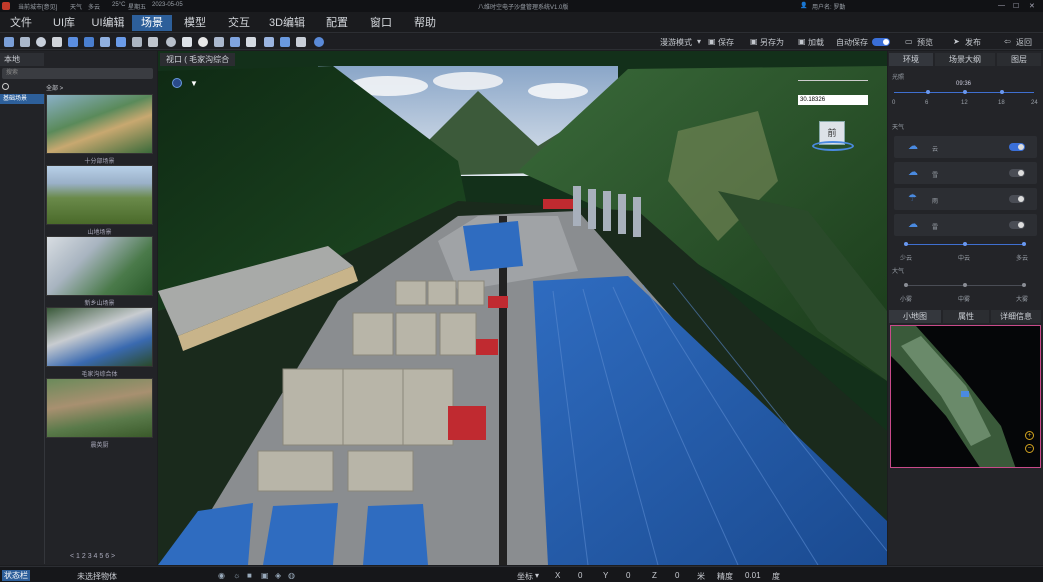 This screenshot has width=1043, height=582. What do you see at coordinates (425, 23) in the screenshot?
I see `menu-help: 帮助` at bounding box center [425, 23].